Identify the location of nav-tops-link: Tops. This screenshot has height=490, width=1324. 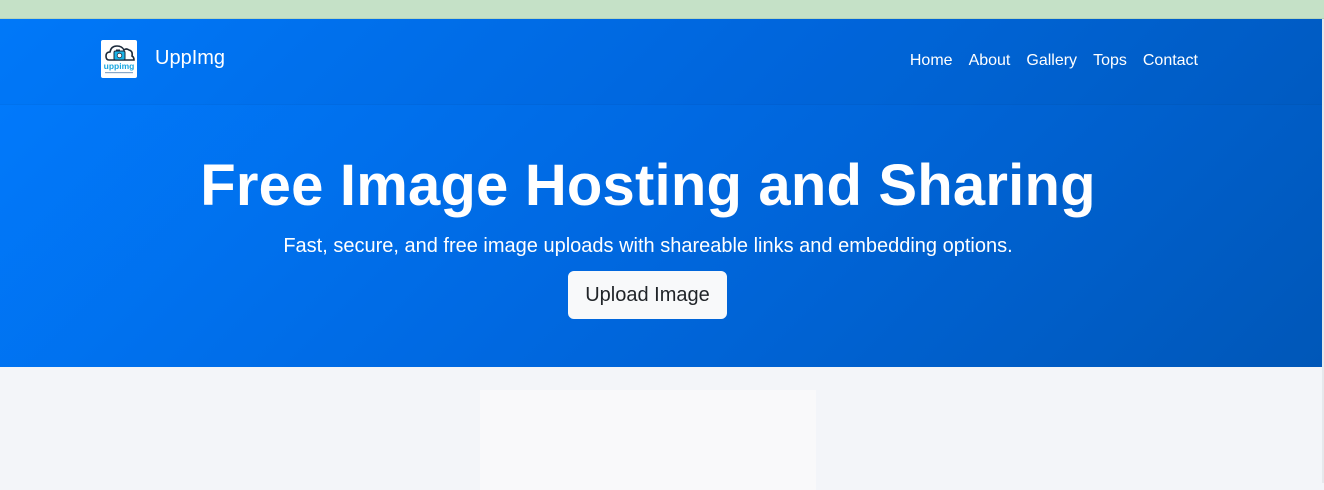
(1110, 61).